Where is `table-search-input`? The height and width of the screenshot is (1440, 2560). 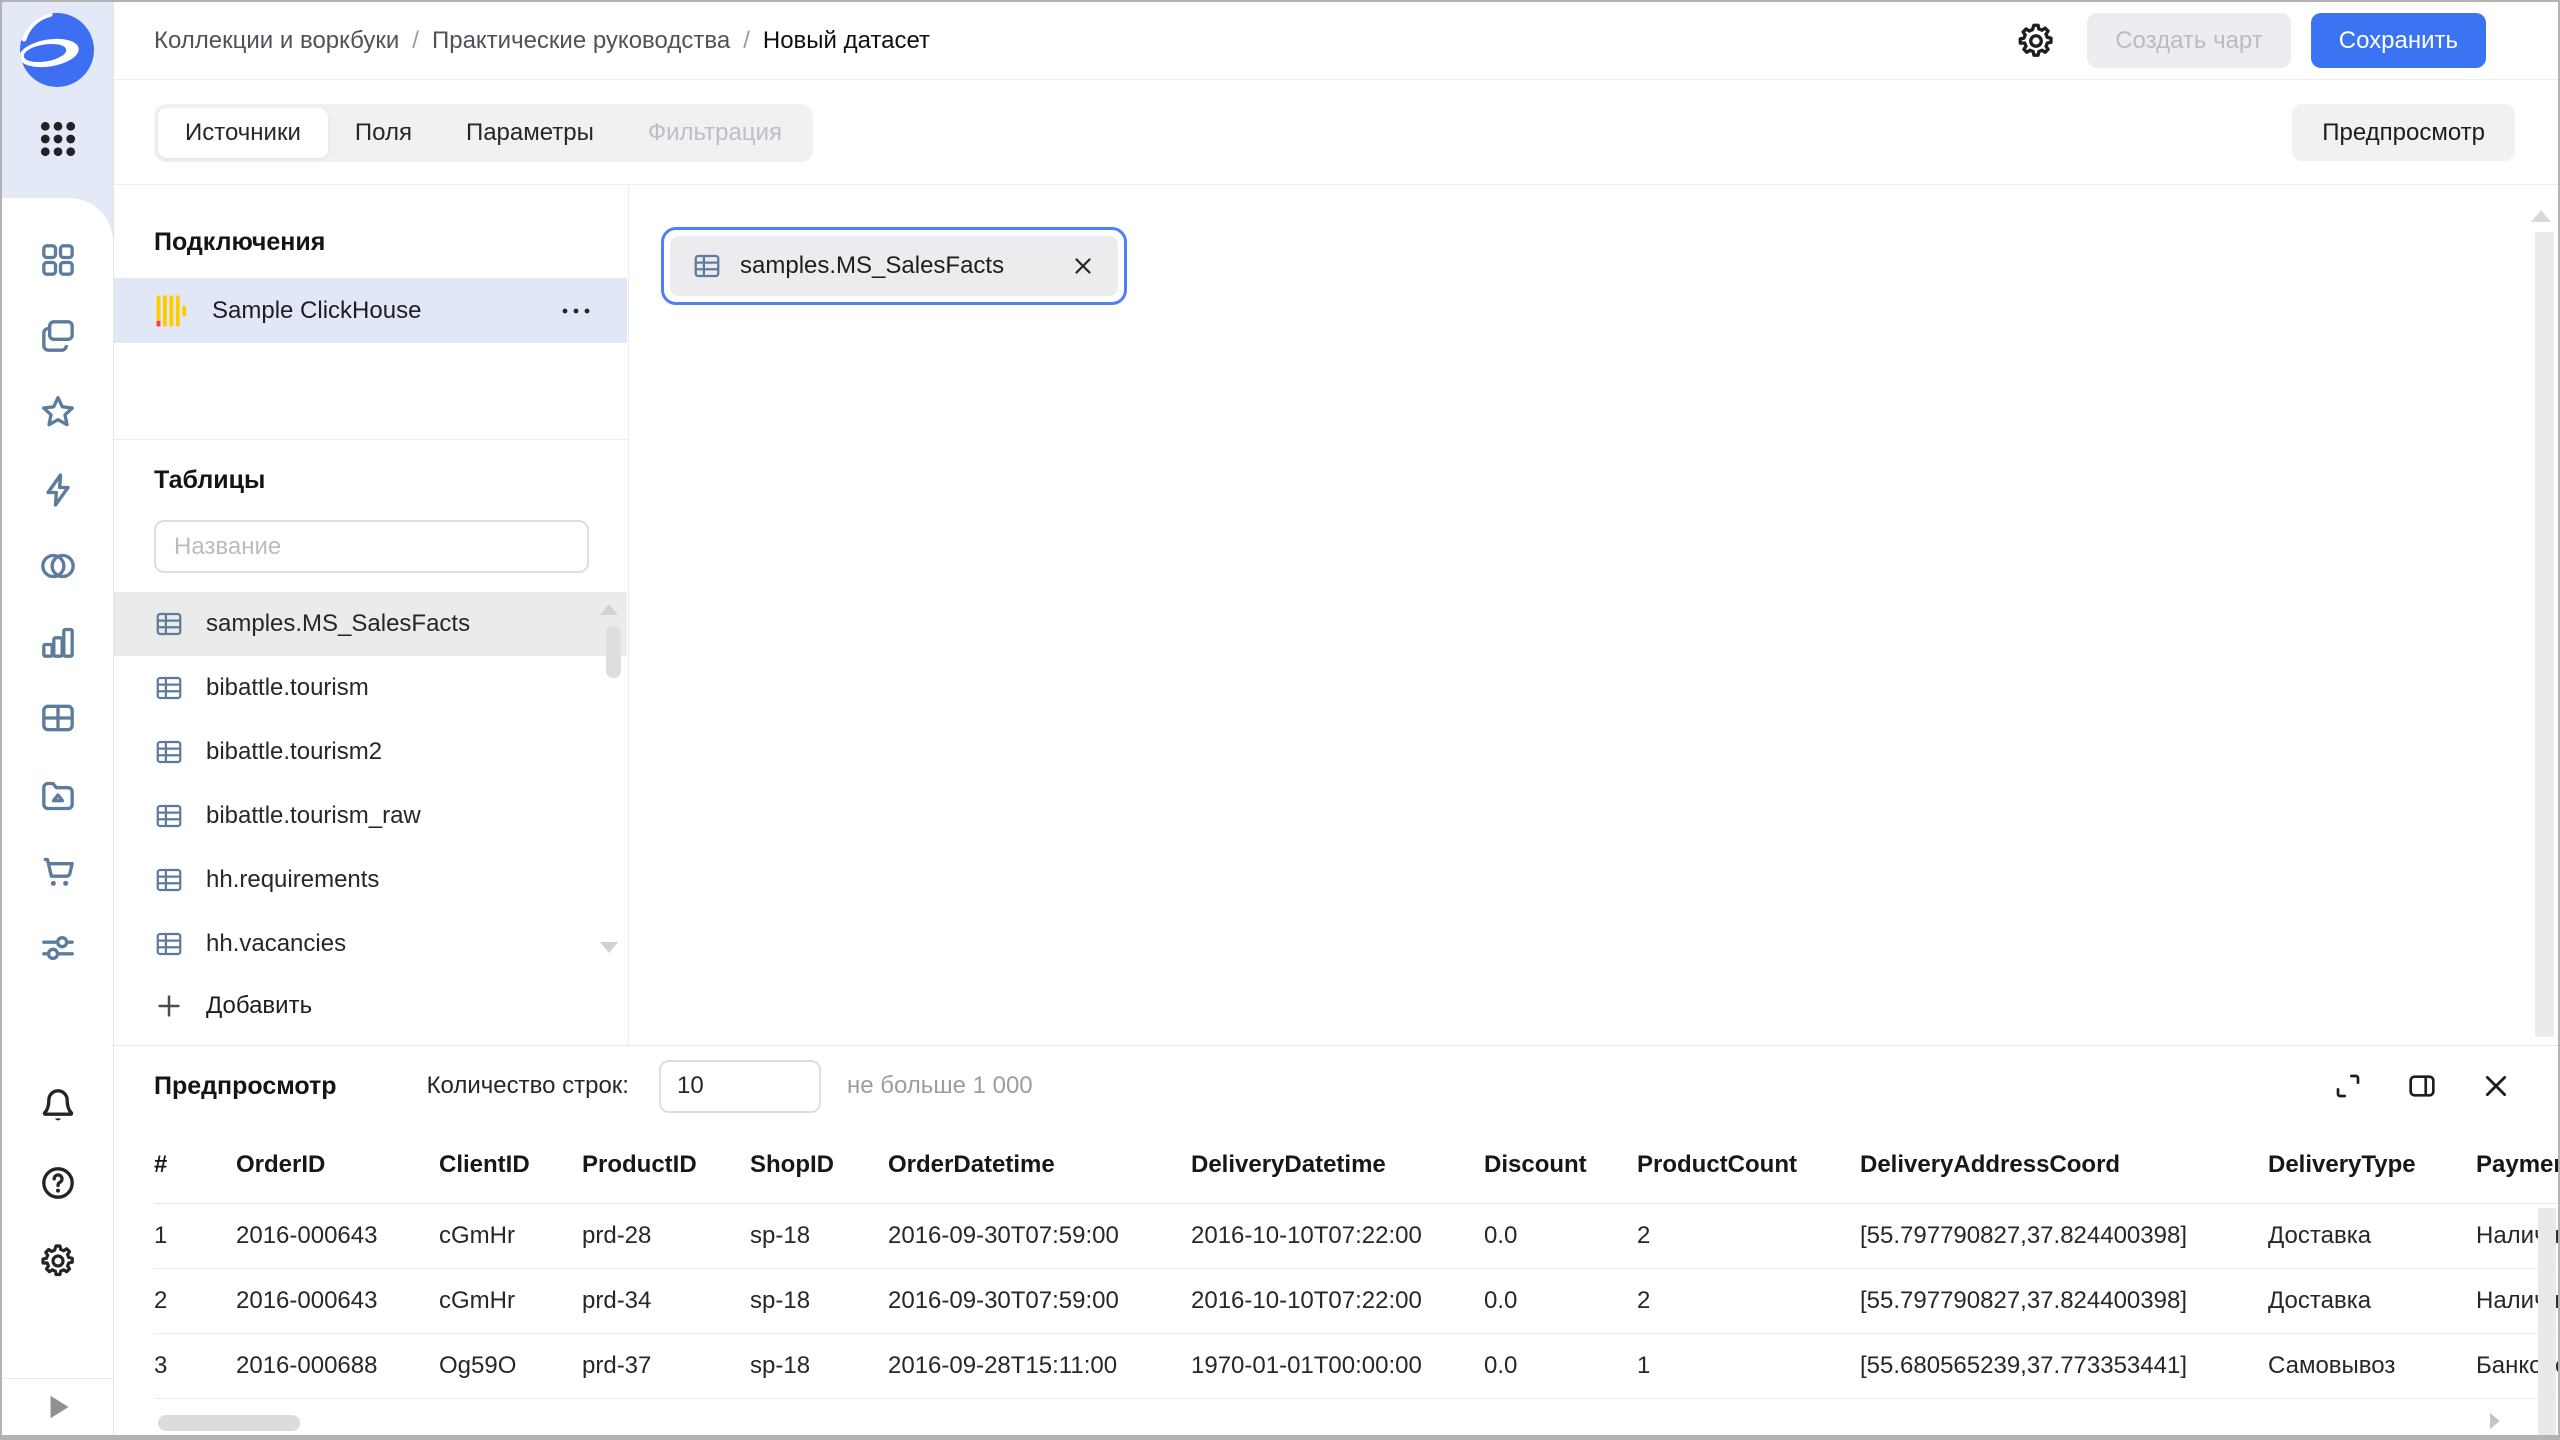 table-search-input is located at coordinates (371, 546).